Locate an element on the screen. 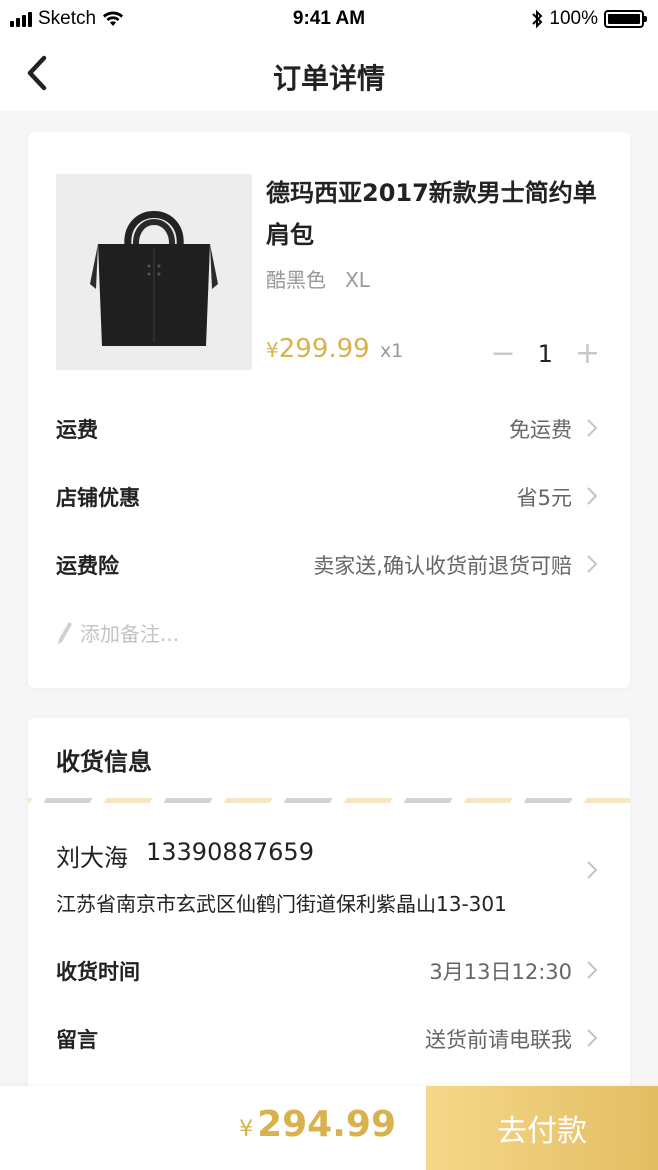  order-row-shipping-insurance: 运费险 卖家送,确认收货前退货可赔 is located at coordinates (329, 564).